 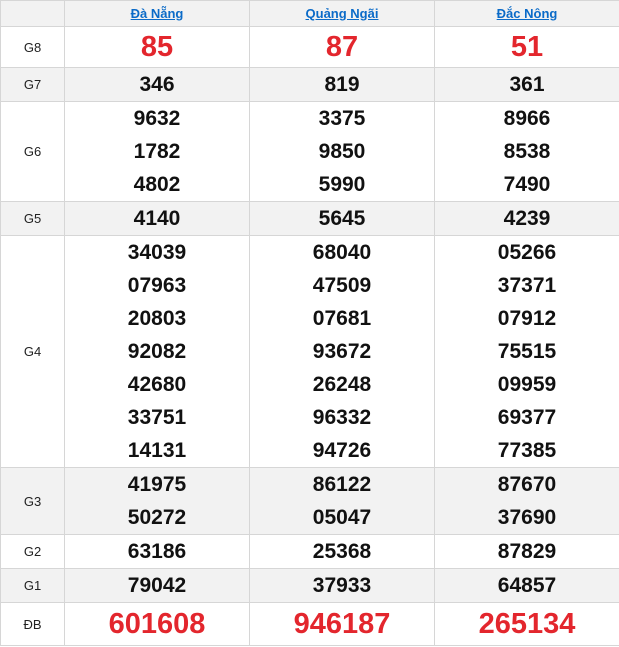 I want to click on prize-cell: 25368, so click(x=342, y=551).